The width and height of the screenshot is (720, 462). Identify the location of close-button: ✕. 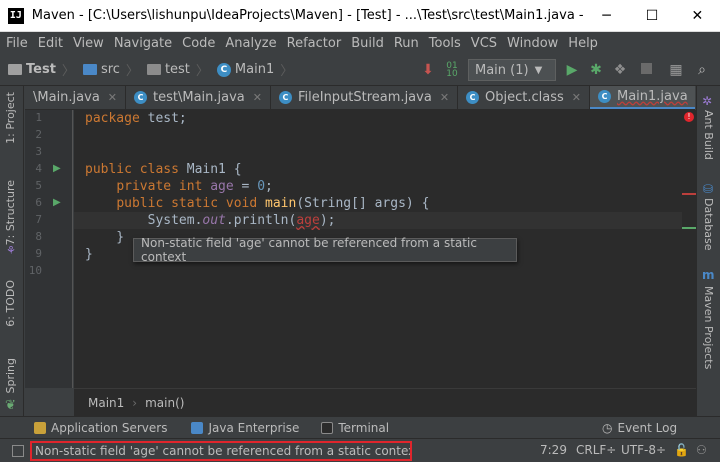
(697, 16).